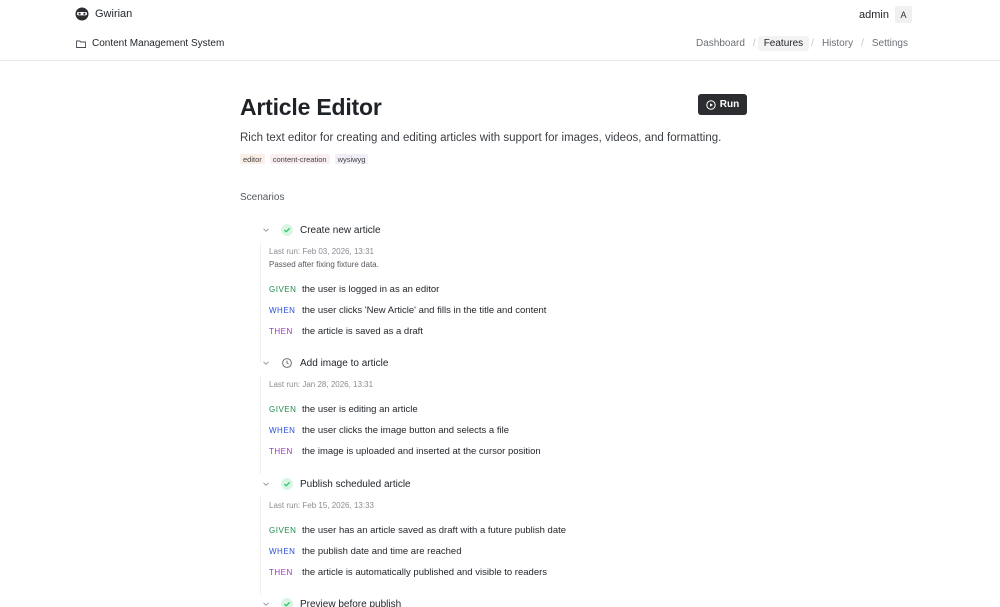 This screenshot has height=607, width=1000. I want to click on scenario-header: Add image to article, so click(324, 363).